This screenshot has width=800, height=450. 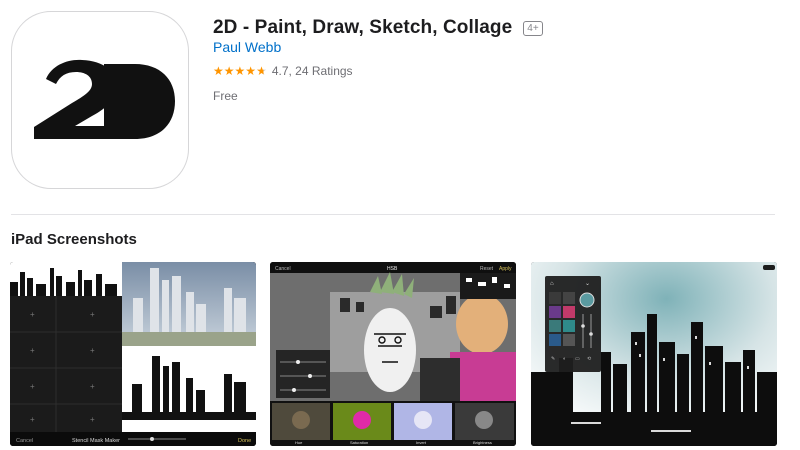 I want to click on rating-row: ★ ★ ★ ★ ★ 4.7, 24 Ratings, so click(x=283, y=71).